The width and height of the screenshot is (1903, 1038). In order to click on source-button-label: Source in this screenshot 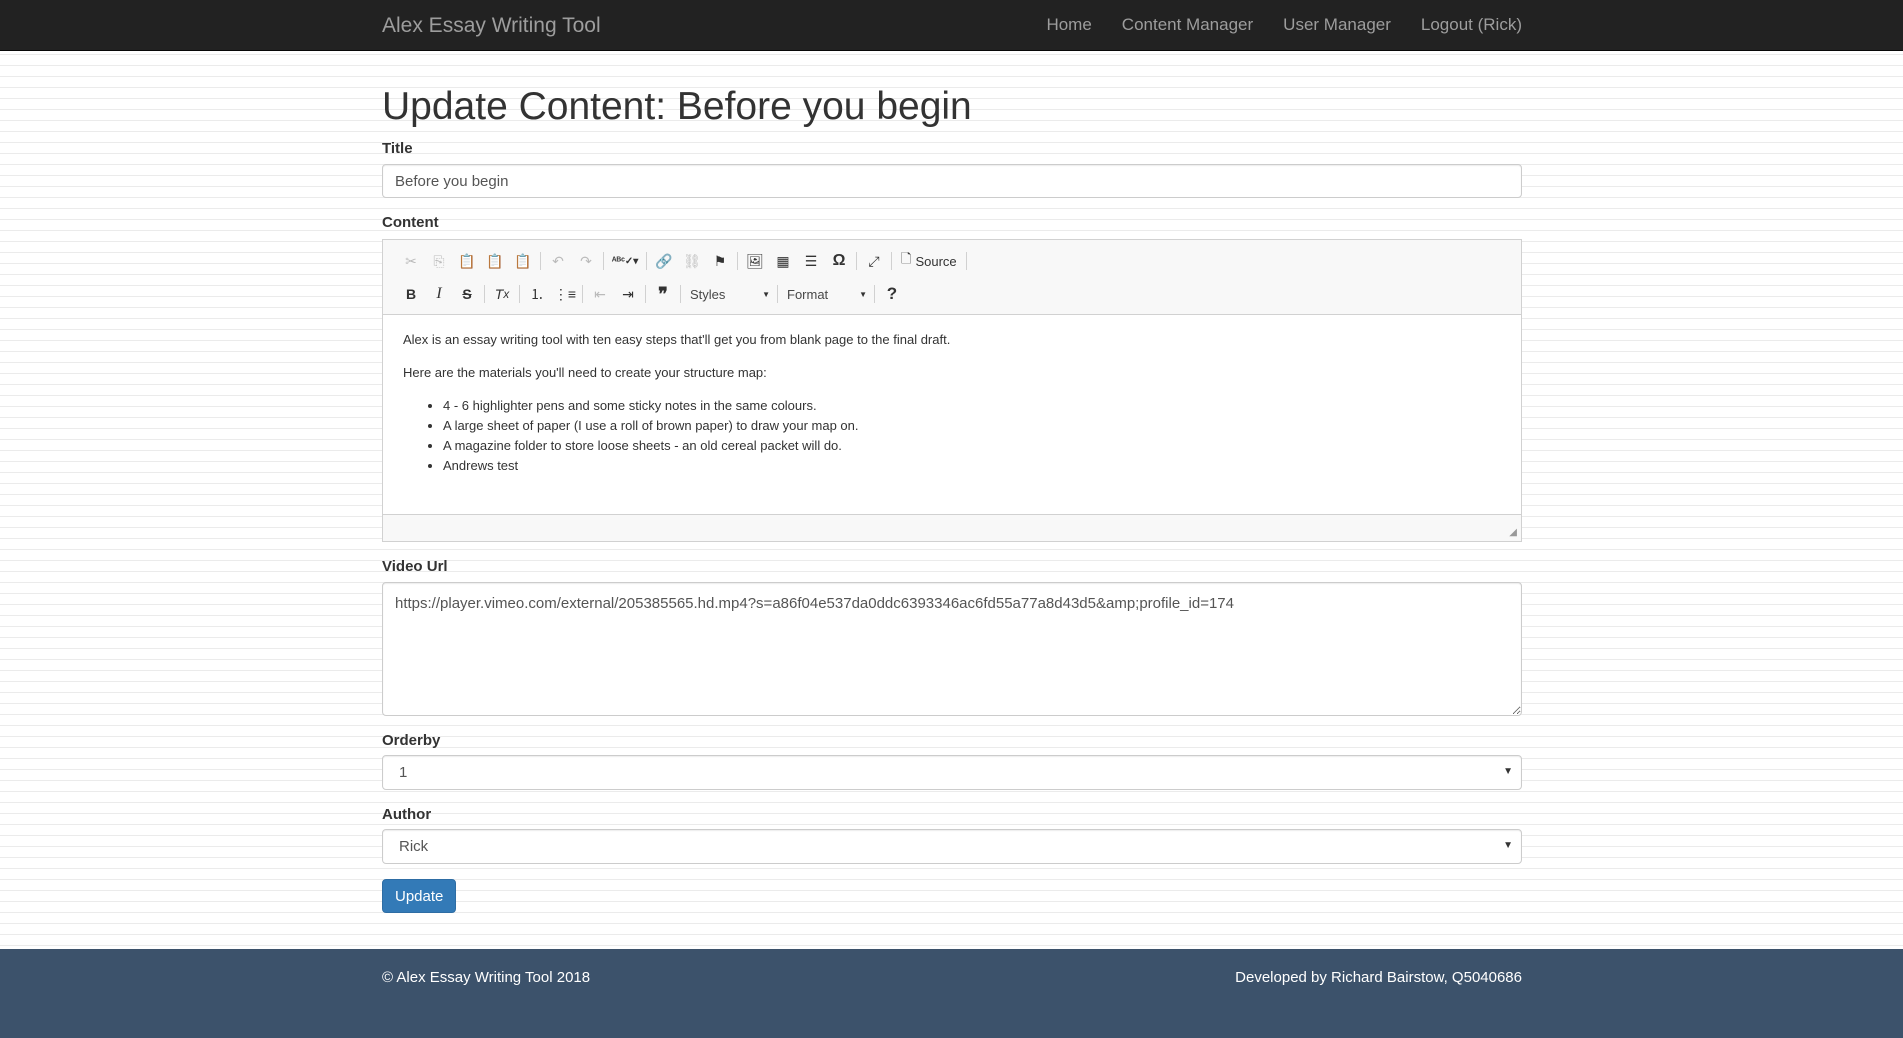, I will do `click(936, 261)`.